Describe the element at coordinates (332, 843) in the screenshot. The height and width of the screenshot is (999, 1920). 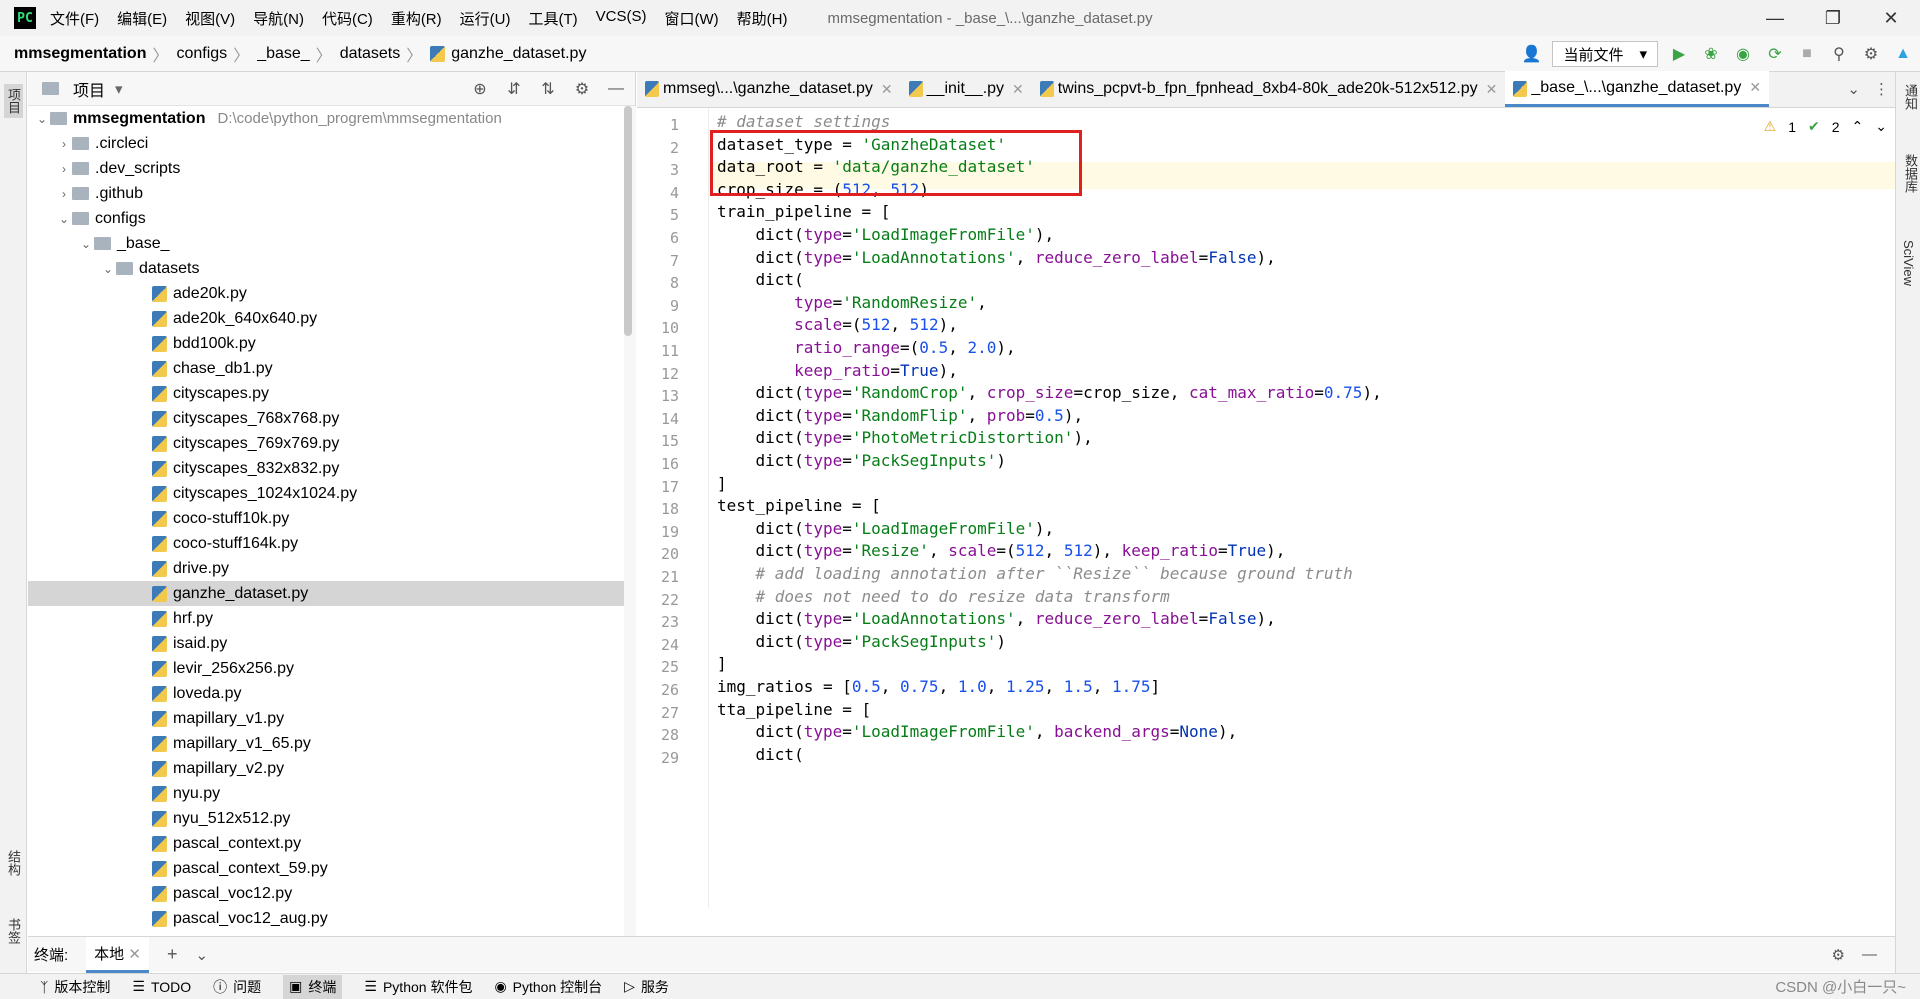
I see `tree-file: pascal_context.py` at that location.